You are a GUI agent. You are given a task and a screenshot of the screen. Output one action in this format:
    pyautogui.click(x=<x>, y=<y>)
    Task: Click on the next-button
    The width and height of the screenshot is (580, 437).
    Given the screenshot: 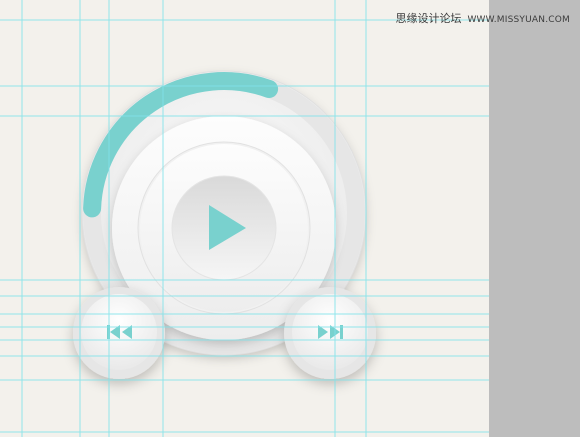 What is the action you would take?
    pyautogui.click(x=330, y=333)
    